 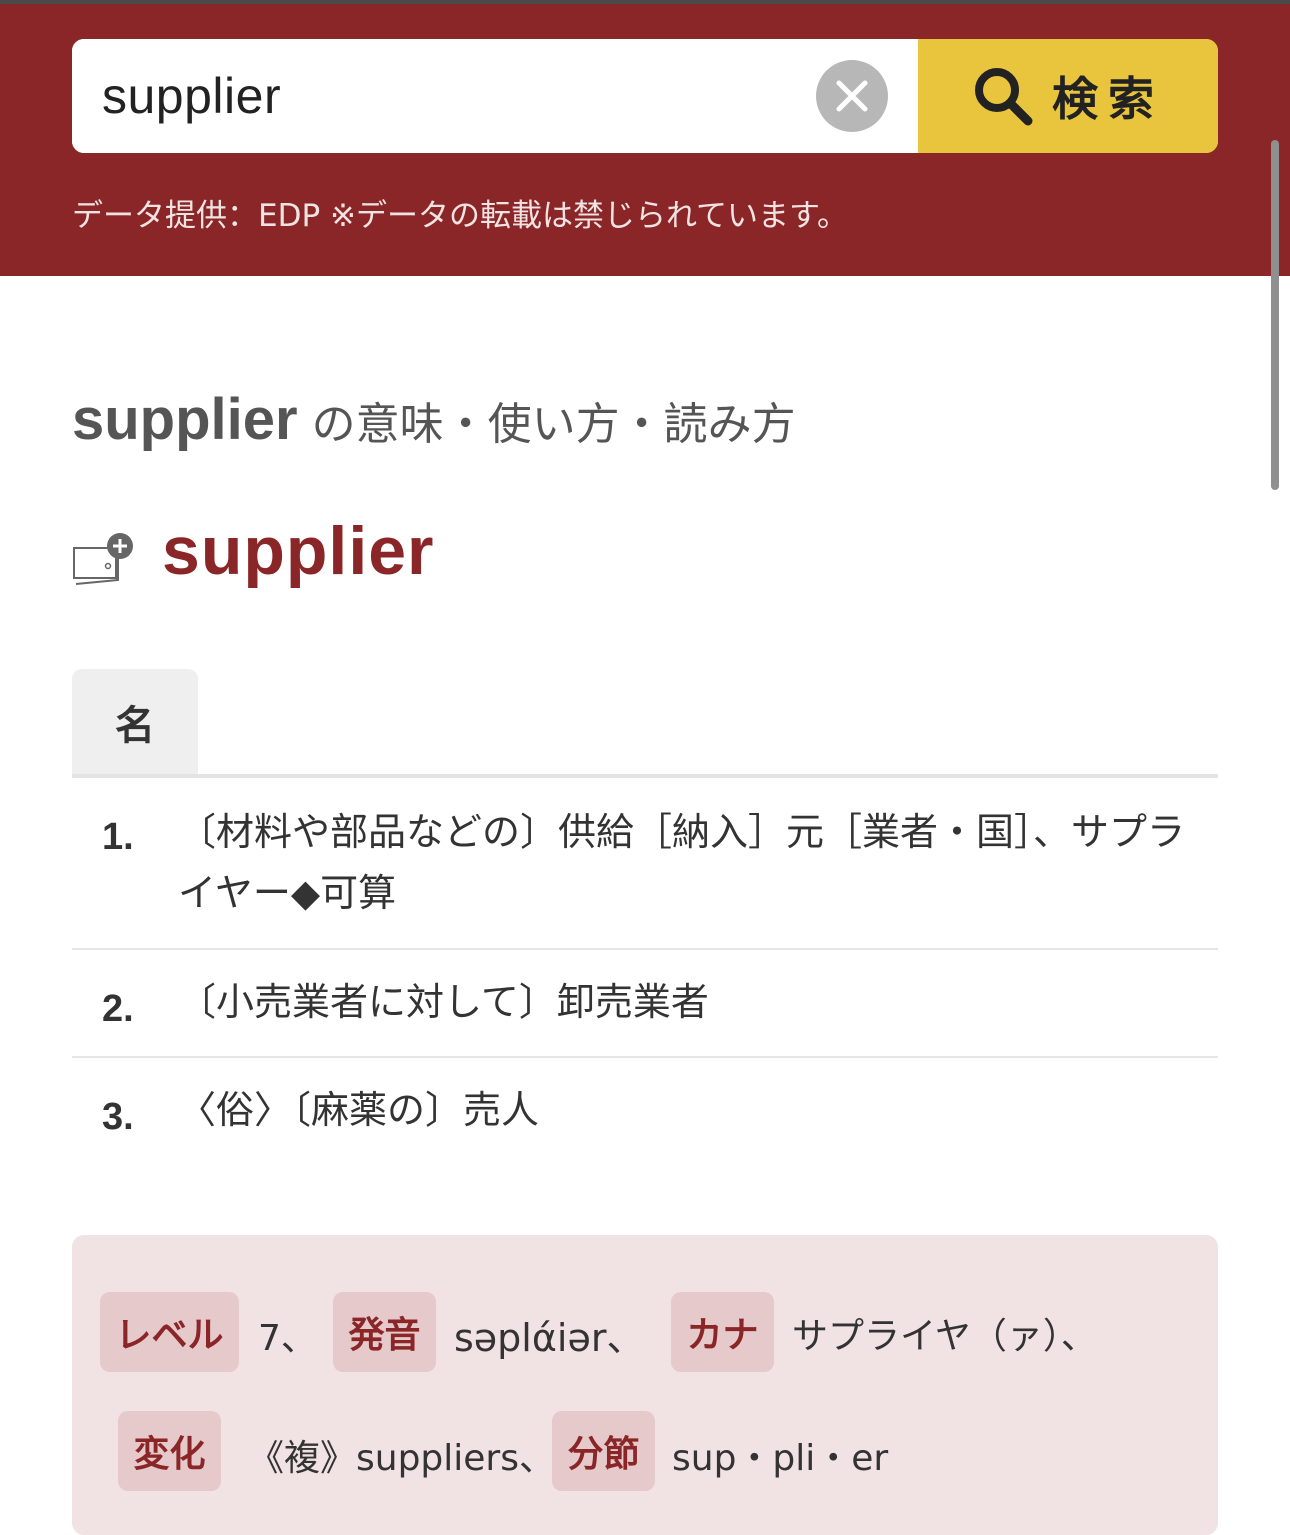 I want to click on inflection-value: 《複》suppliers、, so click(x=401, y=1458).